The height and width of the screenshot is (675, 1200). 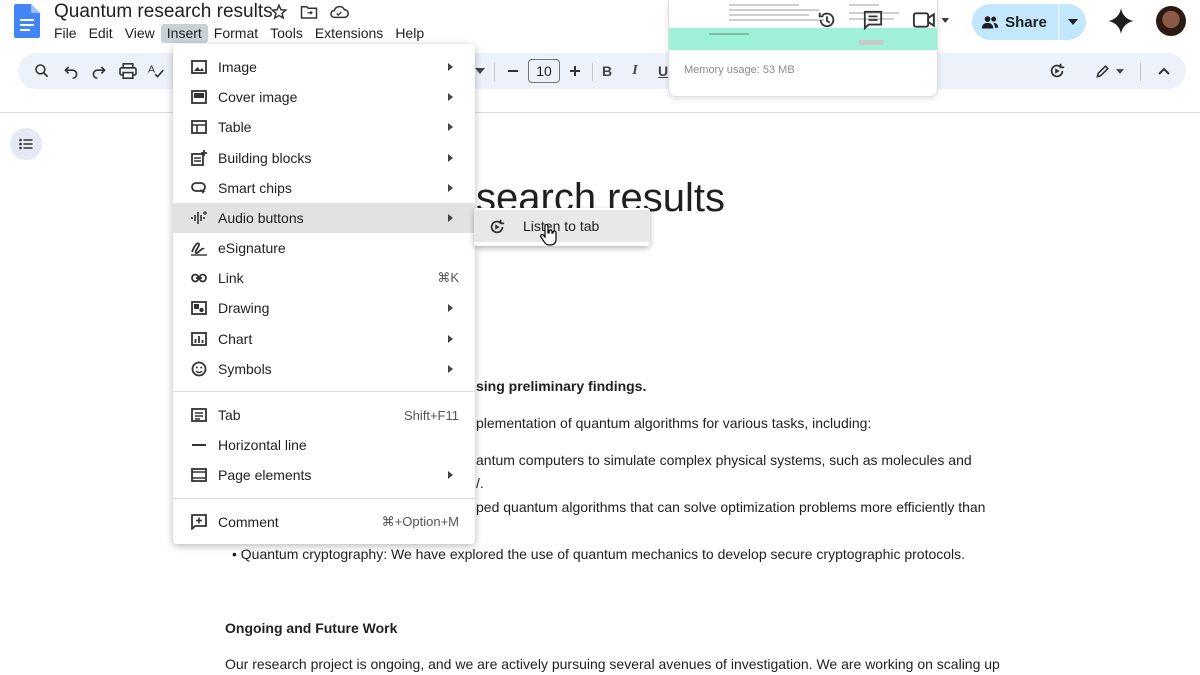 I want to click on audio-buttons-icon, so click(x=199, y=218).